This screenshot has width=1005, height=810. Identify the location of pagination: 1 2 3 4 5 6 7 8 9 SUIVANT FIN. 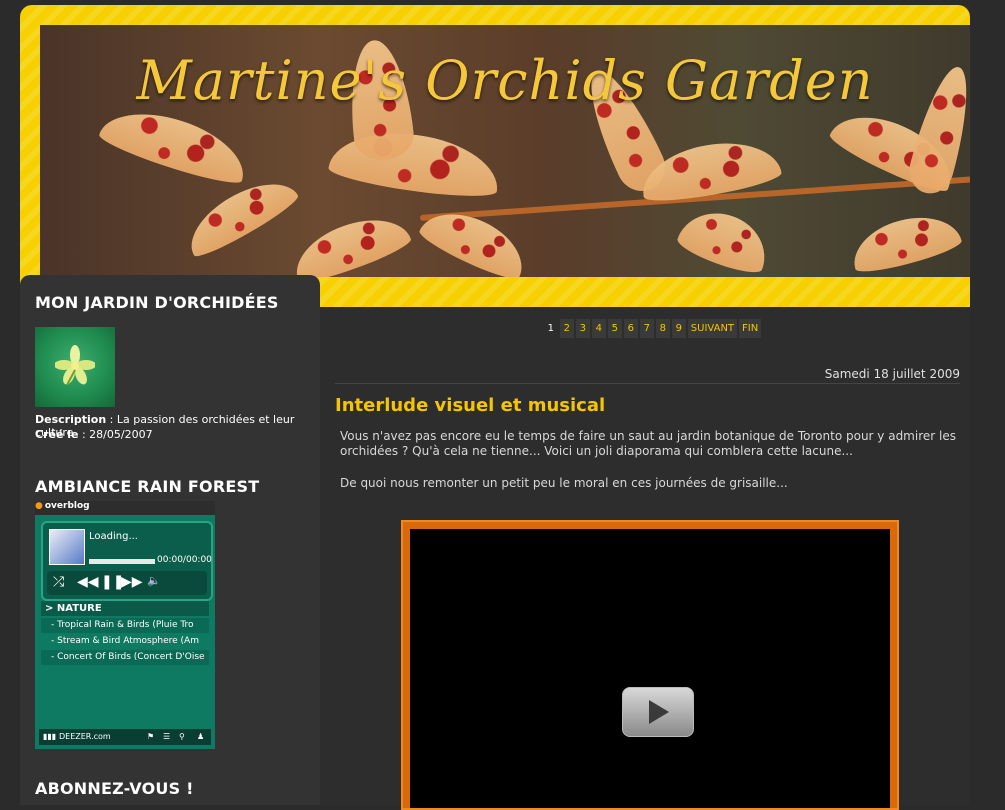
(652, 328).